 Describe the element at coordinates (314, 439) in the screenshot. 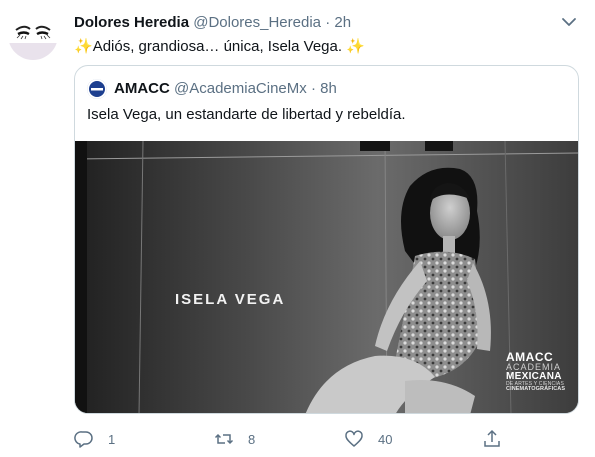

I see `action-bar: 1 8 40` at that location.